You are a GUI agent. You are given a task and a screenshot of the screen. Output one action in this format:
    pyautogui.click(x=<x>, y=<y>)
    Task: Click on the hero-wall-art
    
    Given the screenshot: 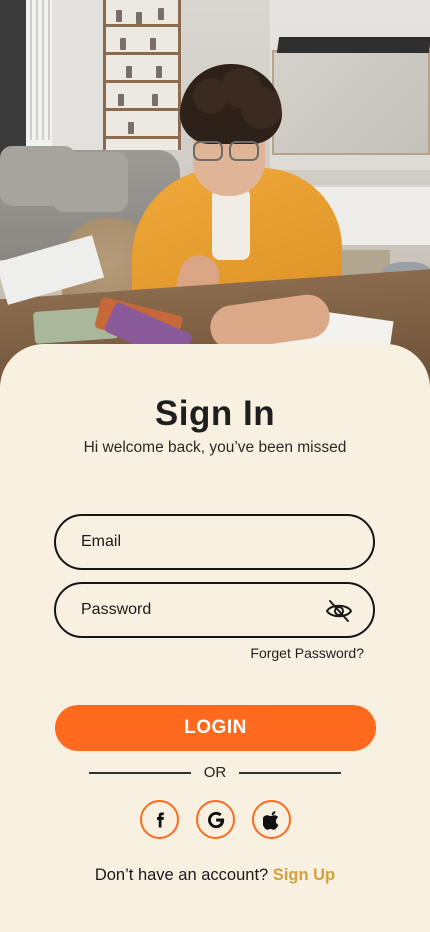 What is the action you would take?
    pyautogui.click(x=351, y=102)
    